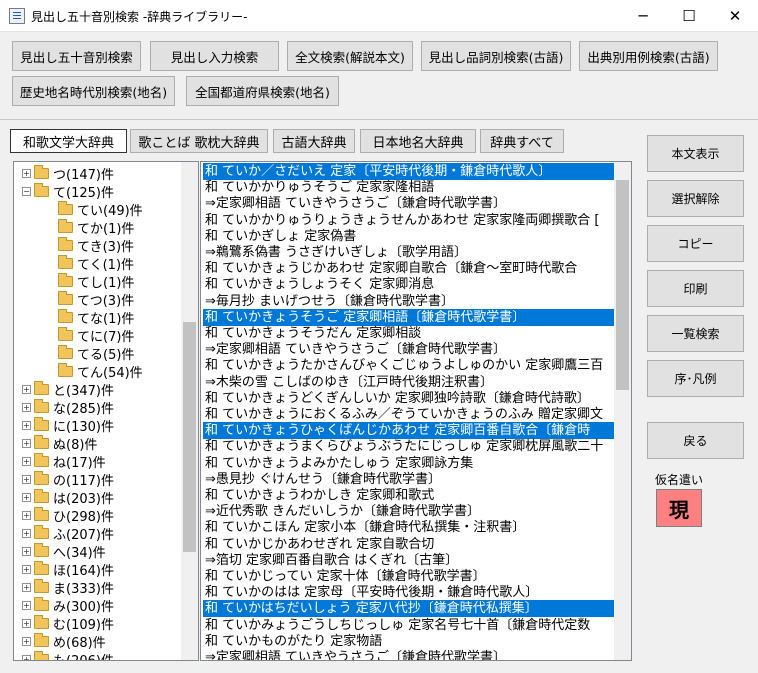 This screenshot has height=673, width=758. What do you see at coordinates (64, 641) in the screenshot?
I see `tree-node: + め(68)件` at bounding box center [64, 641].